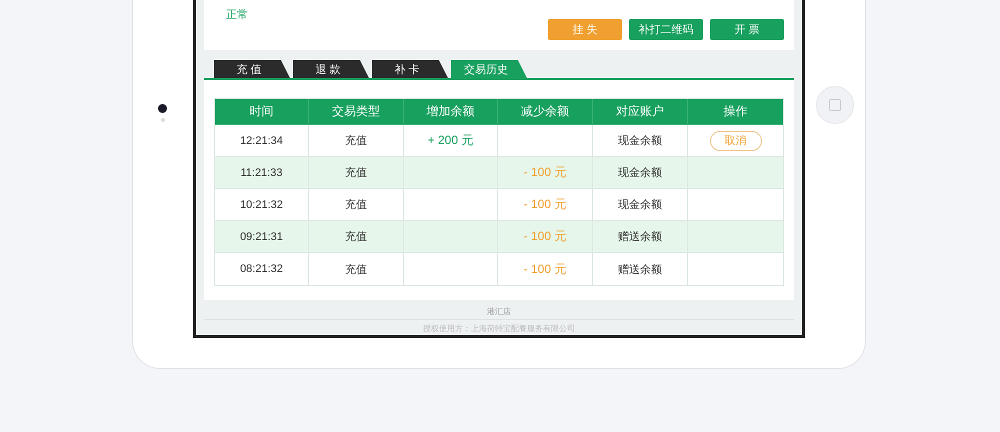  I want to click on column-header: 交易类型, so click(356, 112).